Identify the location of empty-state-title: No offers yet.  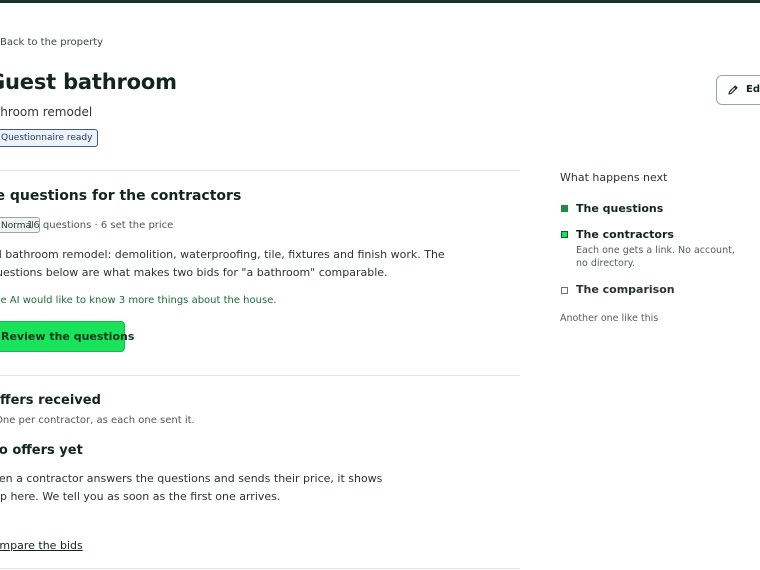
(41, 450).